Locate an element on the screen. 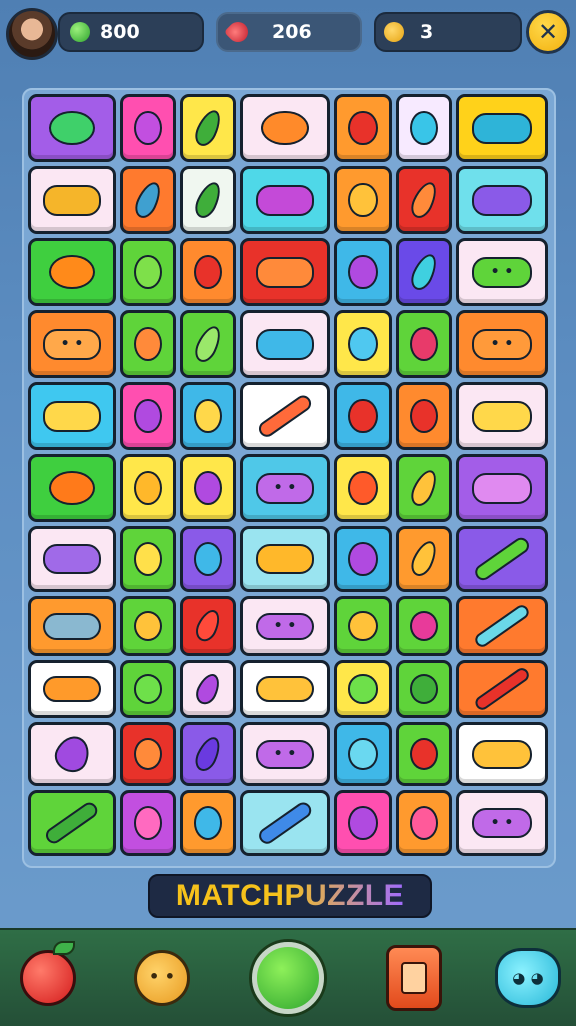 This screenshot has width=576, height=1026. close-button: ✕ is located at coordinates (548, 32).